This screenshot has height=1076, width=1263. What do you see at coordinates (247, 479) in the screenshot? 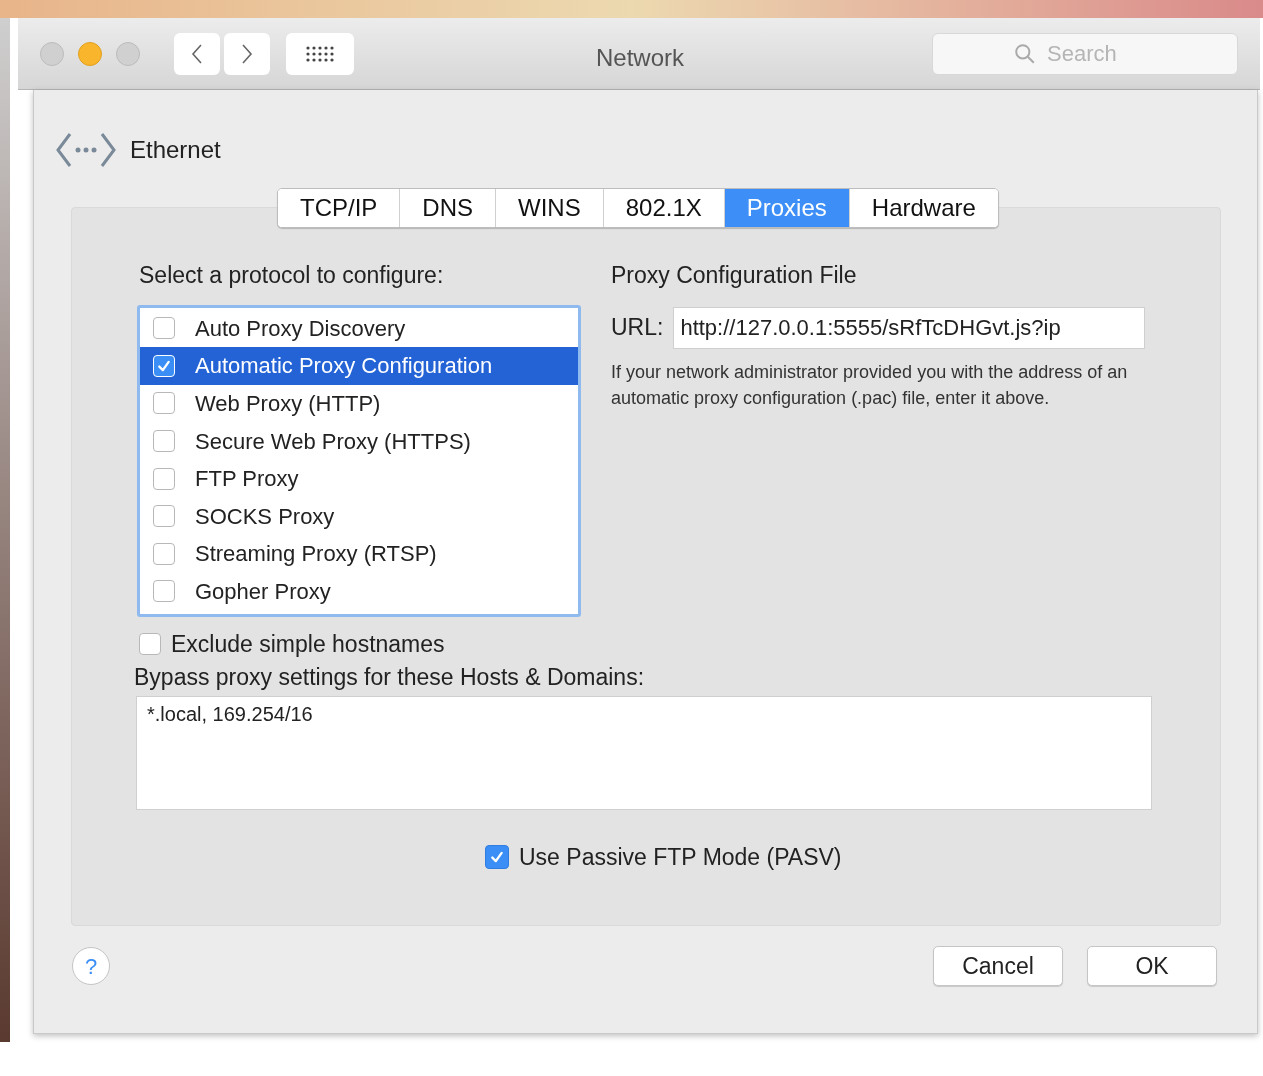
I see `protocol-label: FTP Proxy` at bounding box center [247, 479].